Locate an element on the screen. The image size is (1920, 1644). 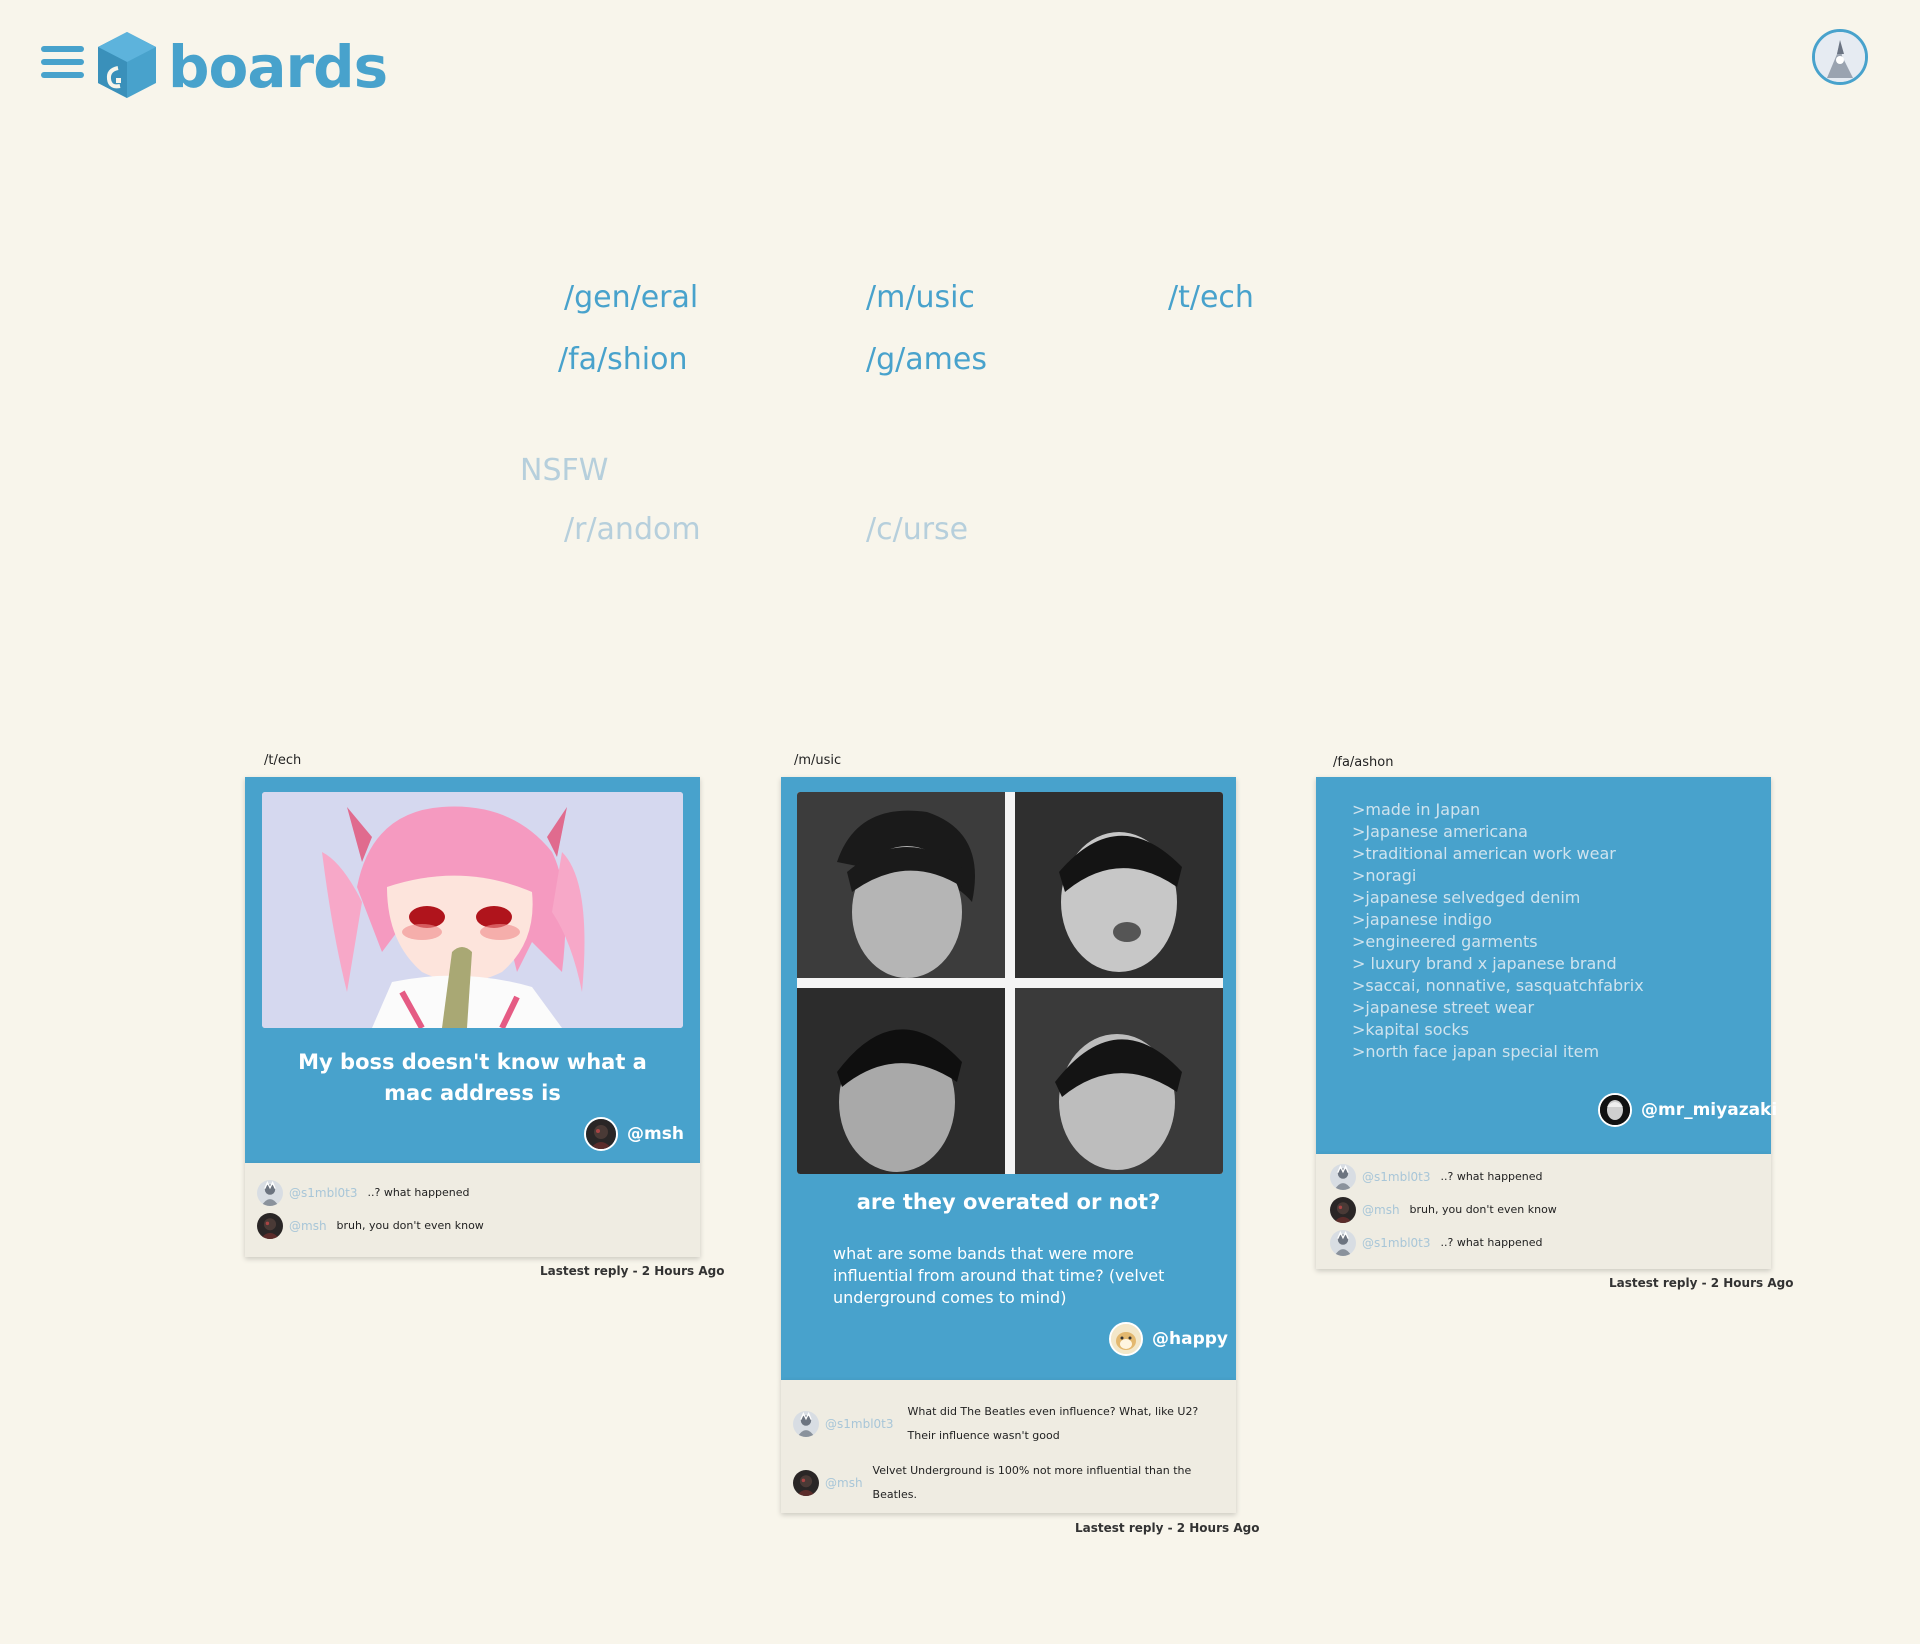
board-link-random: /r/andom is located at coordinates (632, 530).